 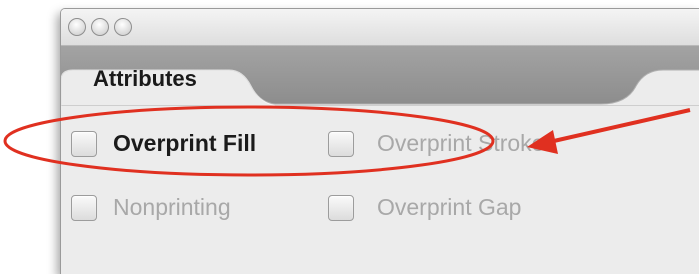 I want to click on window-title-bar, so click(x=380, y=27).